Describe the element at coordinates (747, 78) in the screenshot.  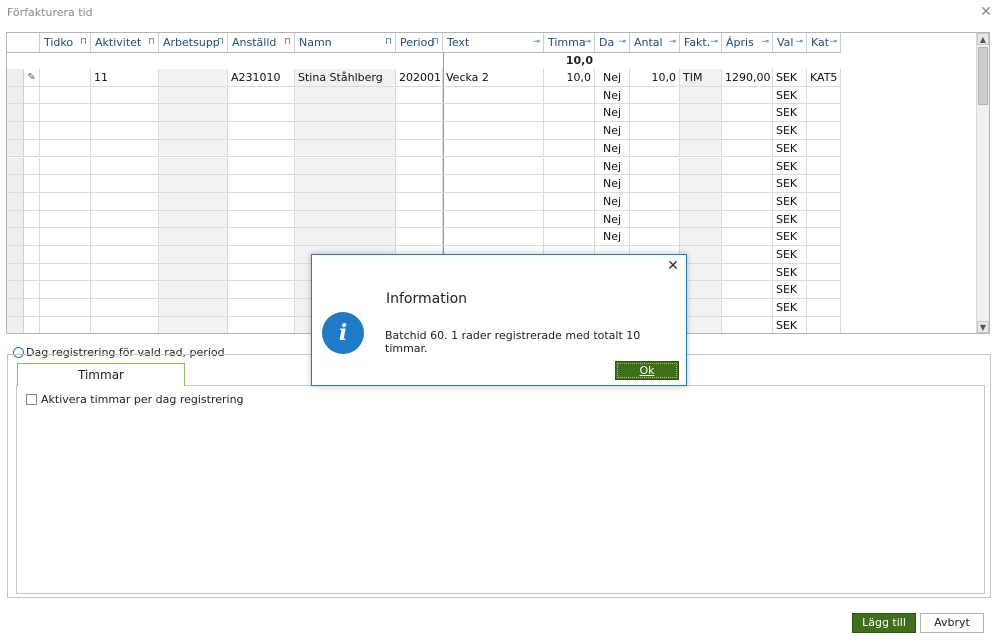
I see `cell-apris: 1290,00` at that location.